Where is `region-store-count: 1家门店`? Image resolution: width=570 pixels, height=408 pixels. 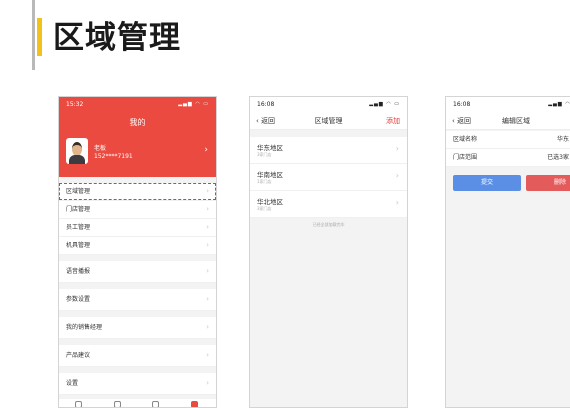
region-store-count: 1家门店 is located at coordinates (264, 181).